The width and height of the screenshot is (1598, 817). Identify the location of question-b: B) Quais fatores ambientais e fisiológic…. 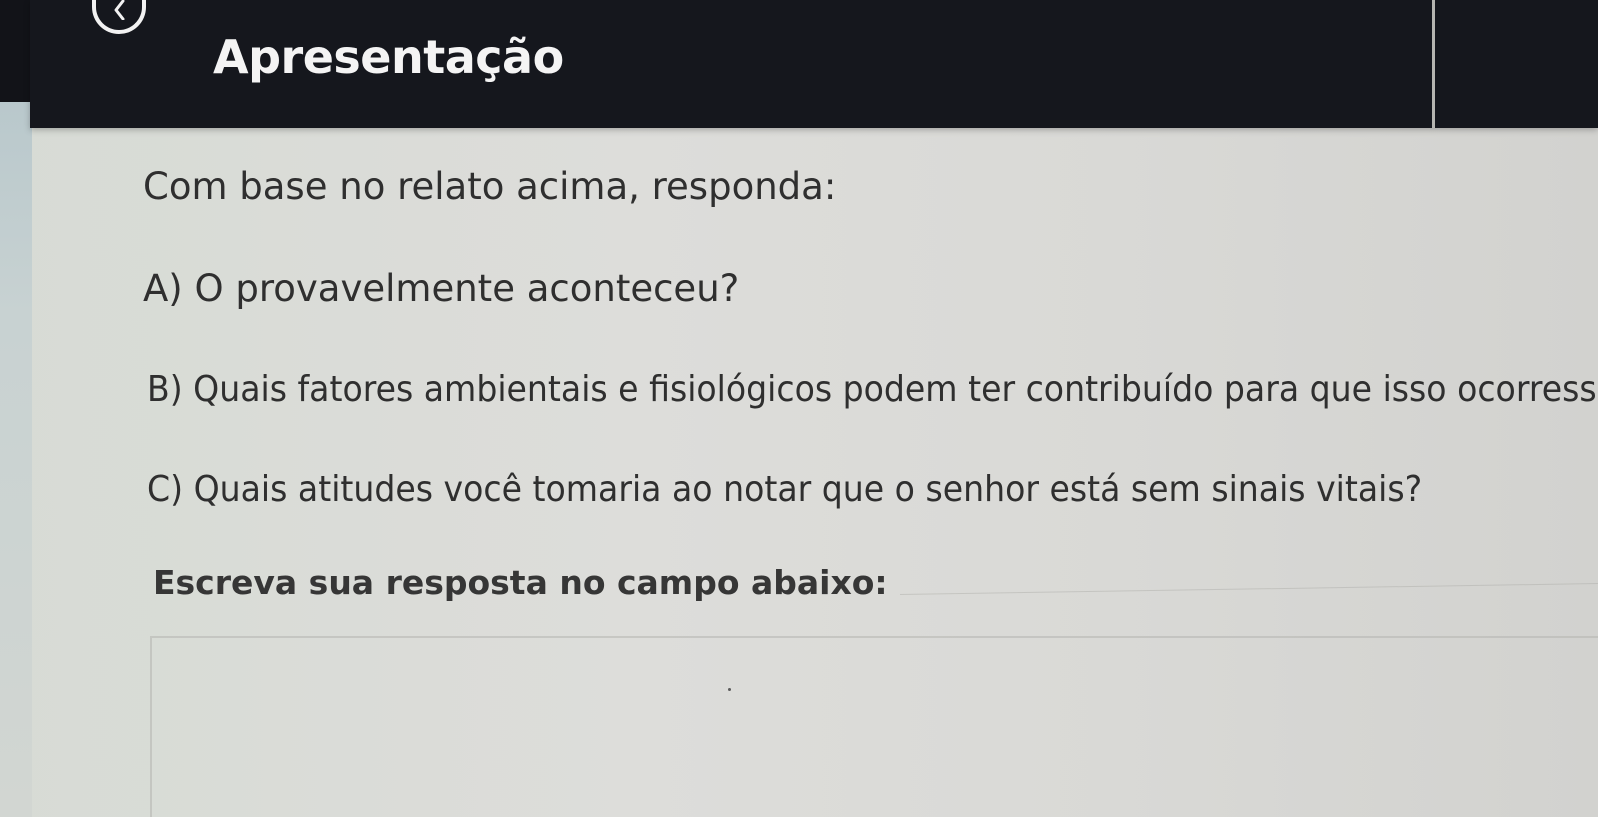
(872, 389).